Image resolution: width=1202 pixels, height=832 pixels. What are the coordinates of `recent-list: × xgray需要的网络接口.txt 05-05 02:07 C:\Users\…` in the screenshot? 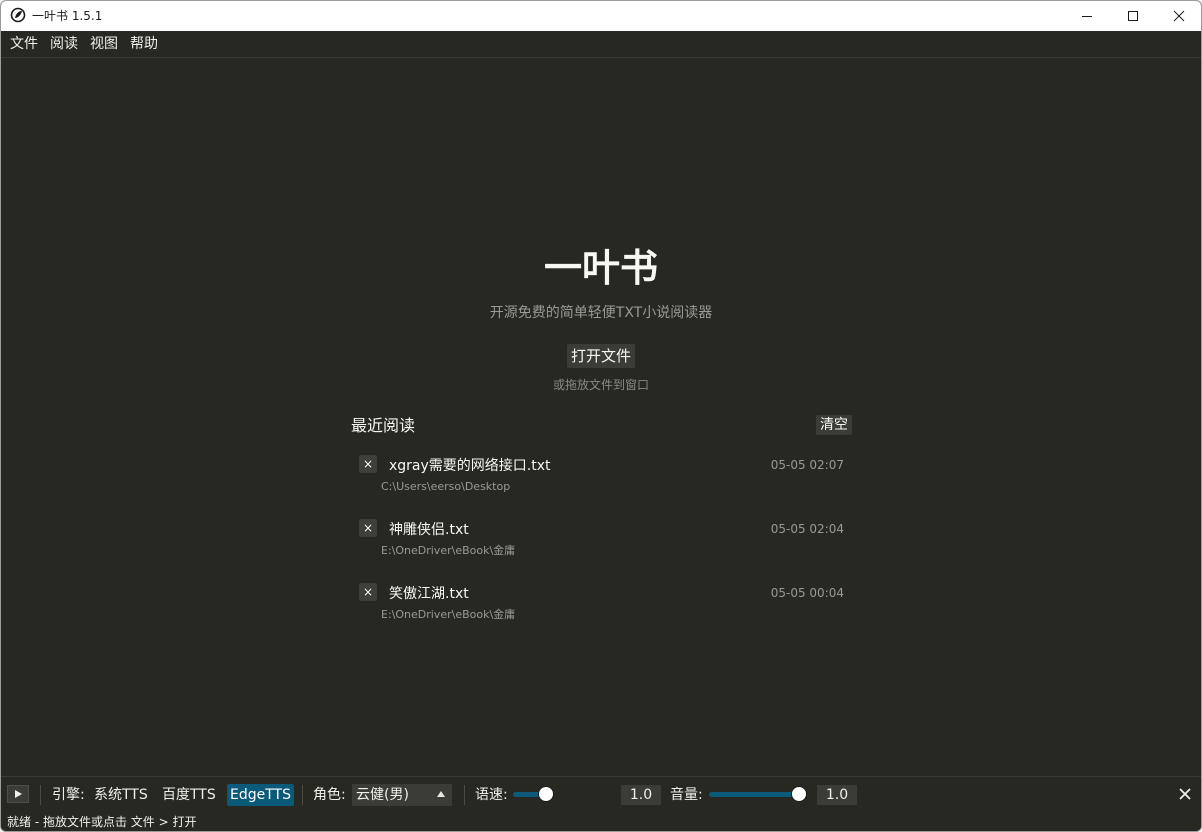 It's located at (602, 546).